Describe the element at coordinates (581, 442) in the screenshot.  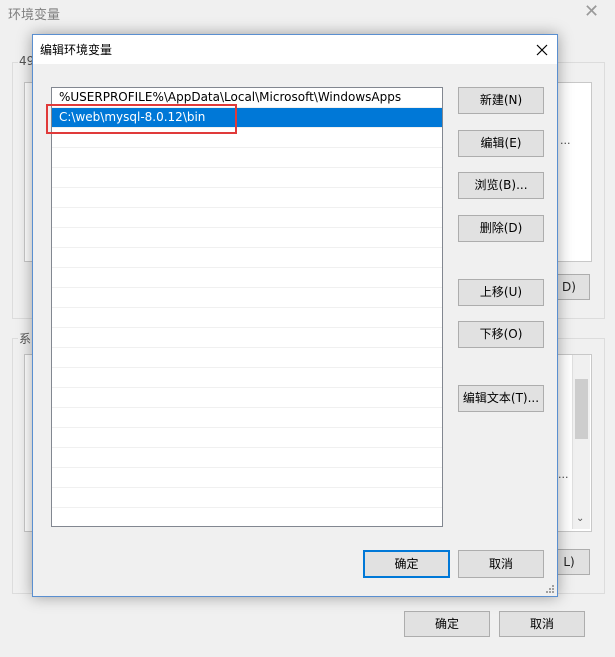
I see `system-variables-scrollbar: ⌄` at that location.